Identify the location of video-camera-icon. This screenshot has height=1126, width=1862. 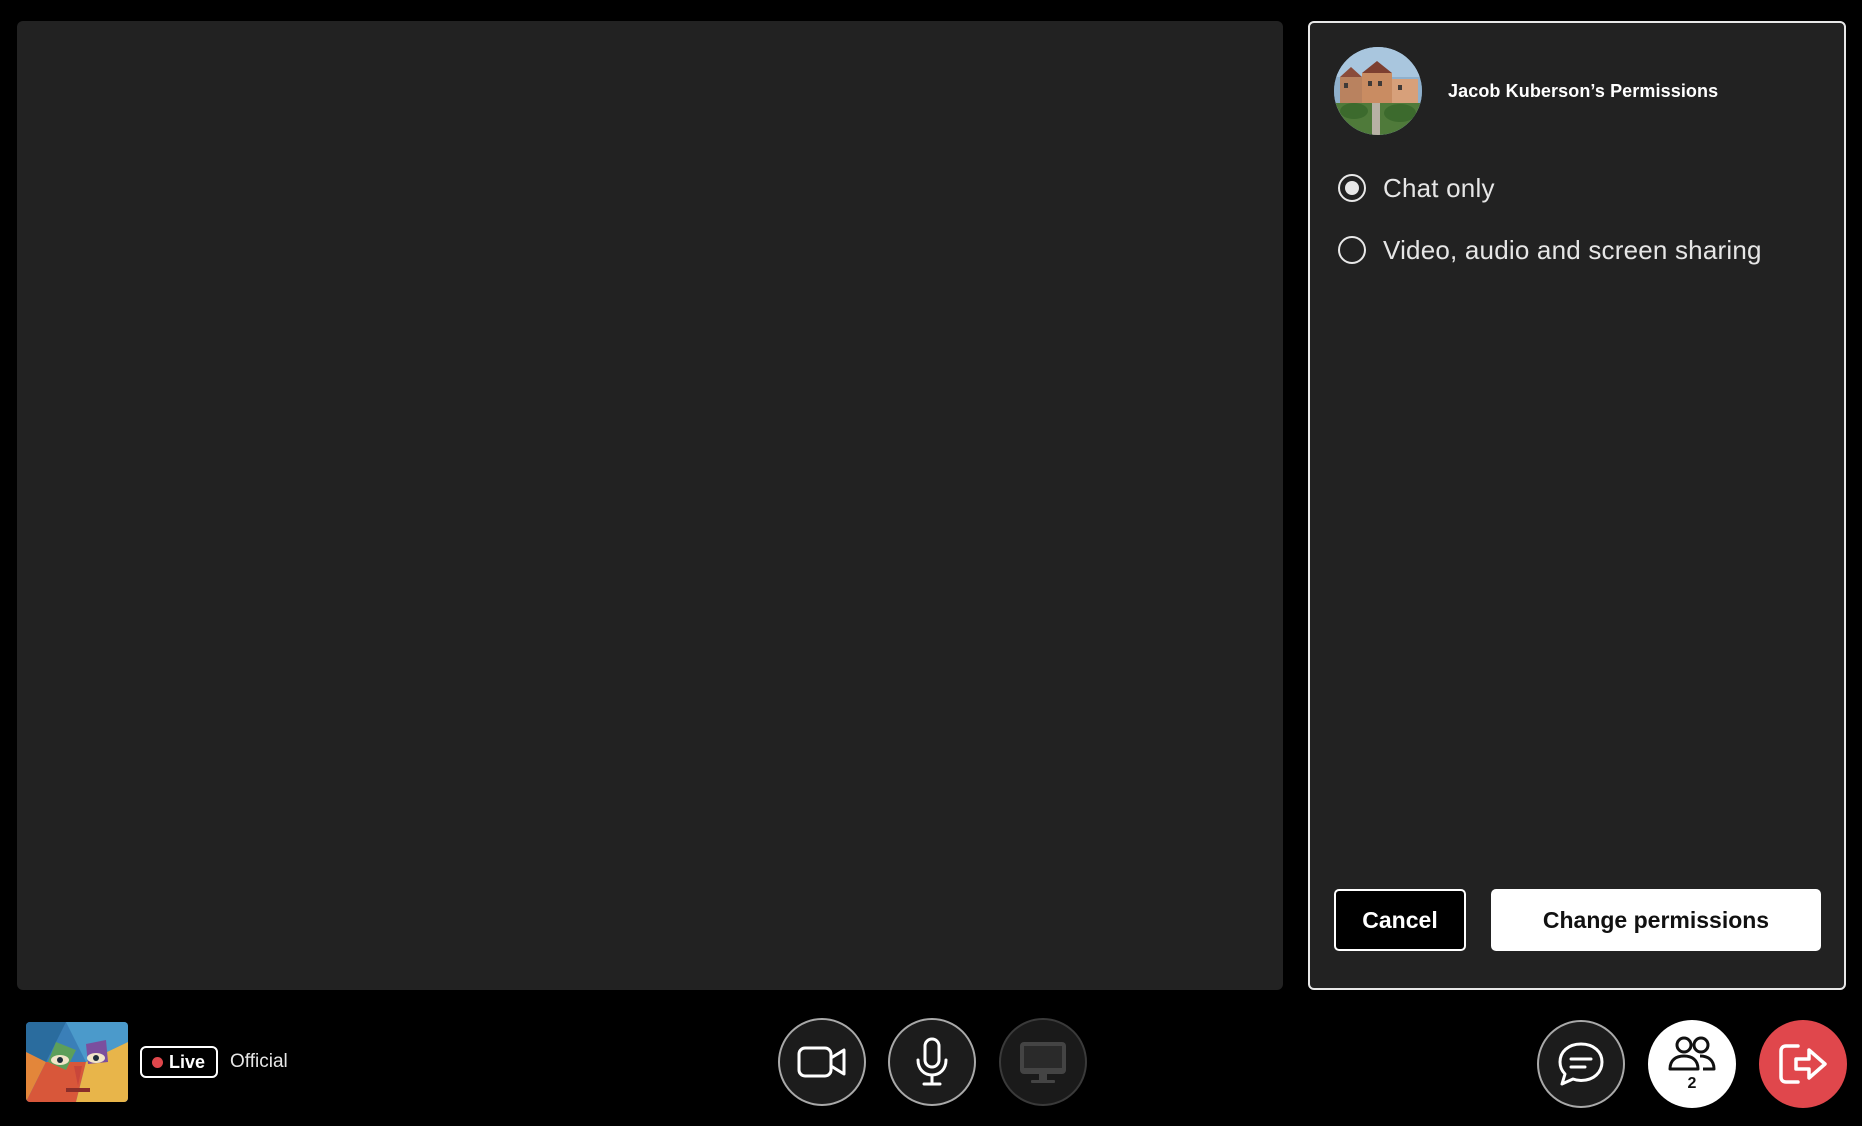
(821, 1062).